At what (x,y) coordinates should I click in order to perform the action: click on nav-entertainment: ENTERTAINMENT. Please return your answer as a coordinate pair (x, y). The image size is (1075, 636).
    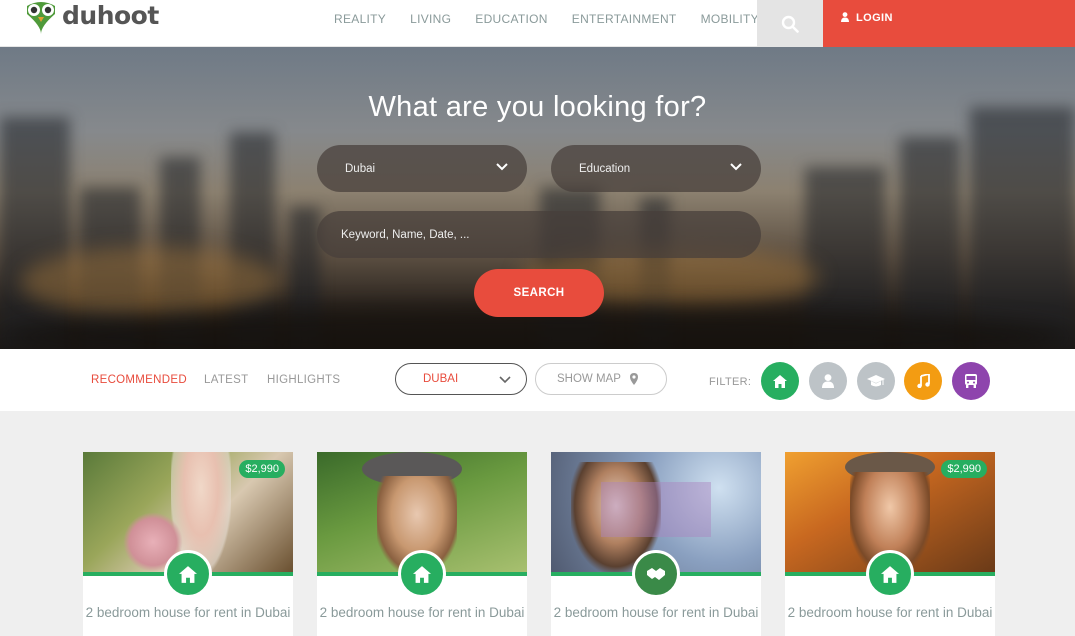
    Looking at the image, I should click on (624, 19).